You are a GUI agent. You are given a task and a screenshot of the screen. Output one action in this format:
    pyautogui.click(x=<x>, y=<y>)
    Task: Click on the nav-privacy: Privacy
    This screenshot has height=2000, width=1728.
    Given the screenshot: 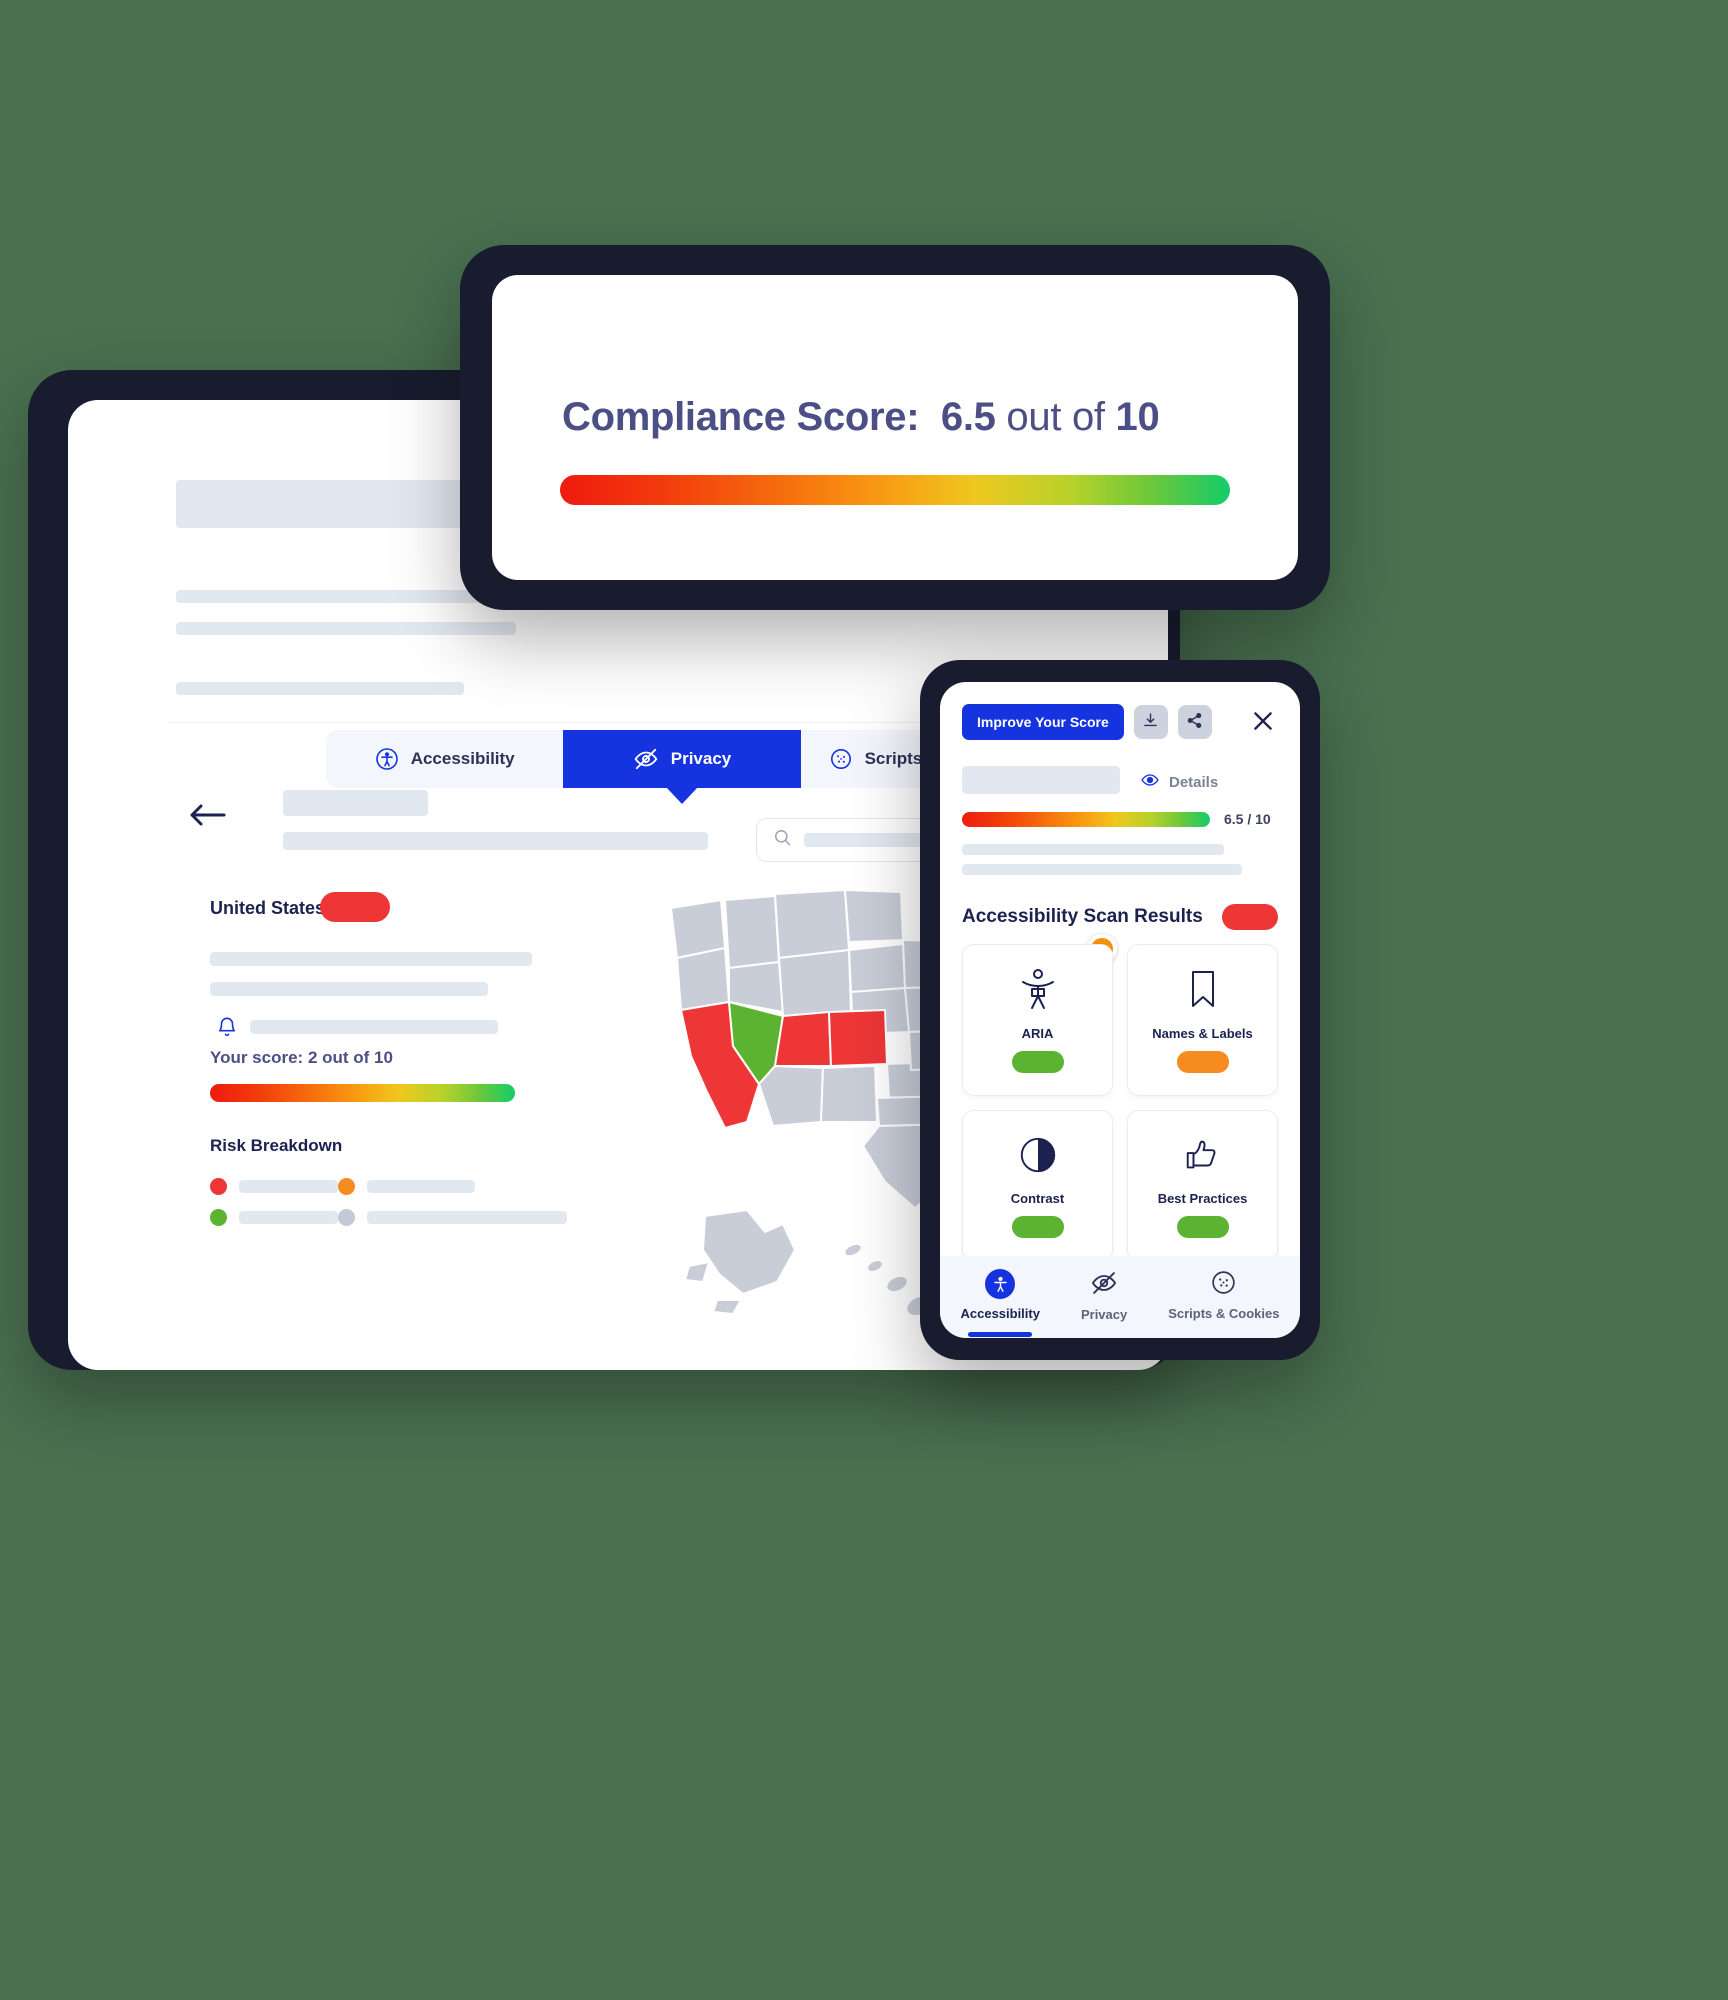 What is the action you would take?
    pyautogui.click(x=1104, y=1300)
    